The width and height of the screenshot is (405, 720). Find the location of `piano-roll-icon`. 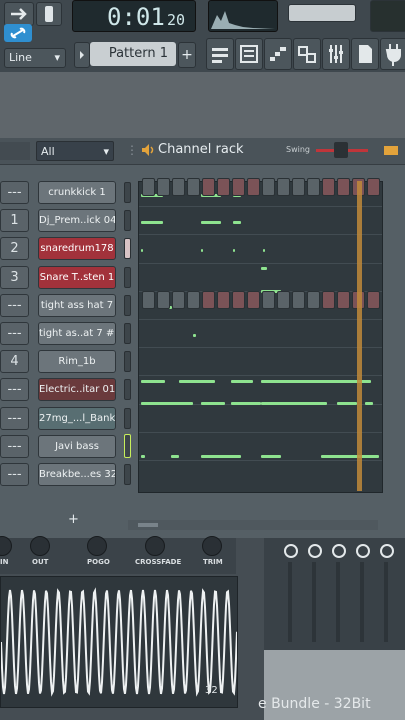

piano-roll-icon is located at coordinates (278, 54).